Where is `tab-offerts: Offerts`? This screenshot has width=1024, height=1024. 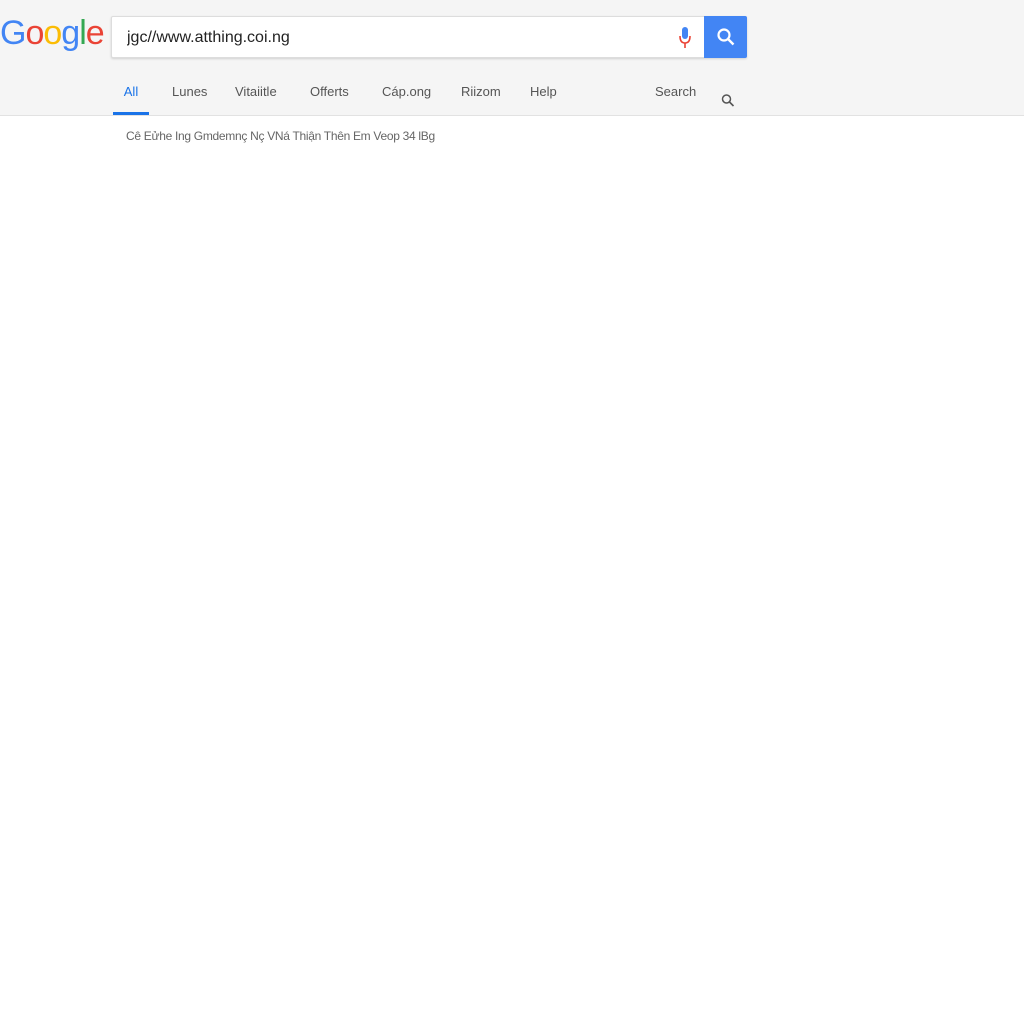
tab-offerts: Offerts is located at coordinates (329, 99).